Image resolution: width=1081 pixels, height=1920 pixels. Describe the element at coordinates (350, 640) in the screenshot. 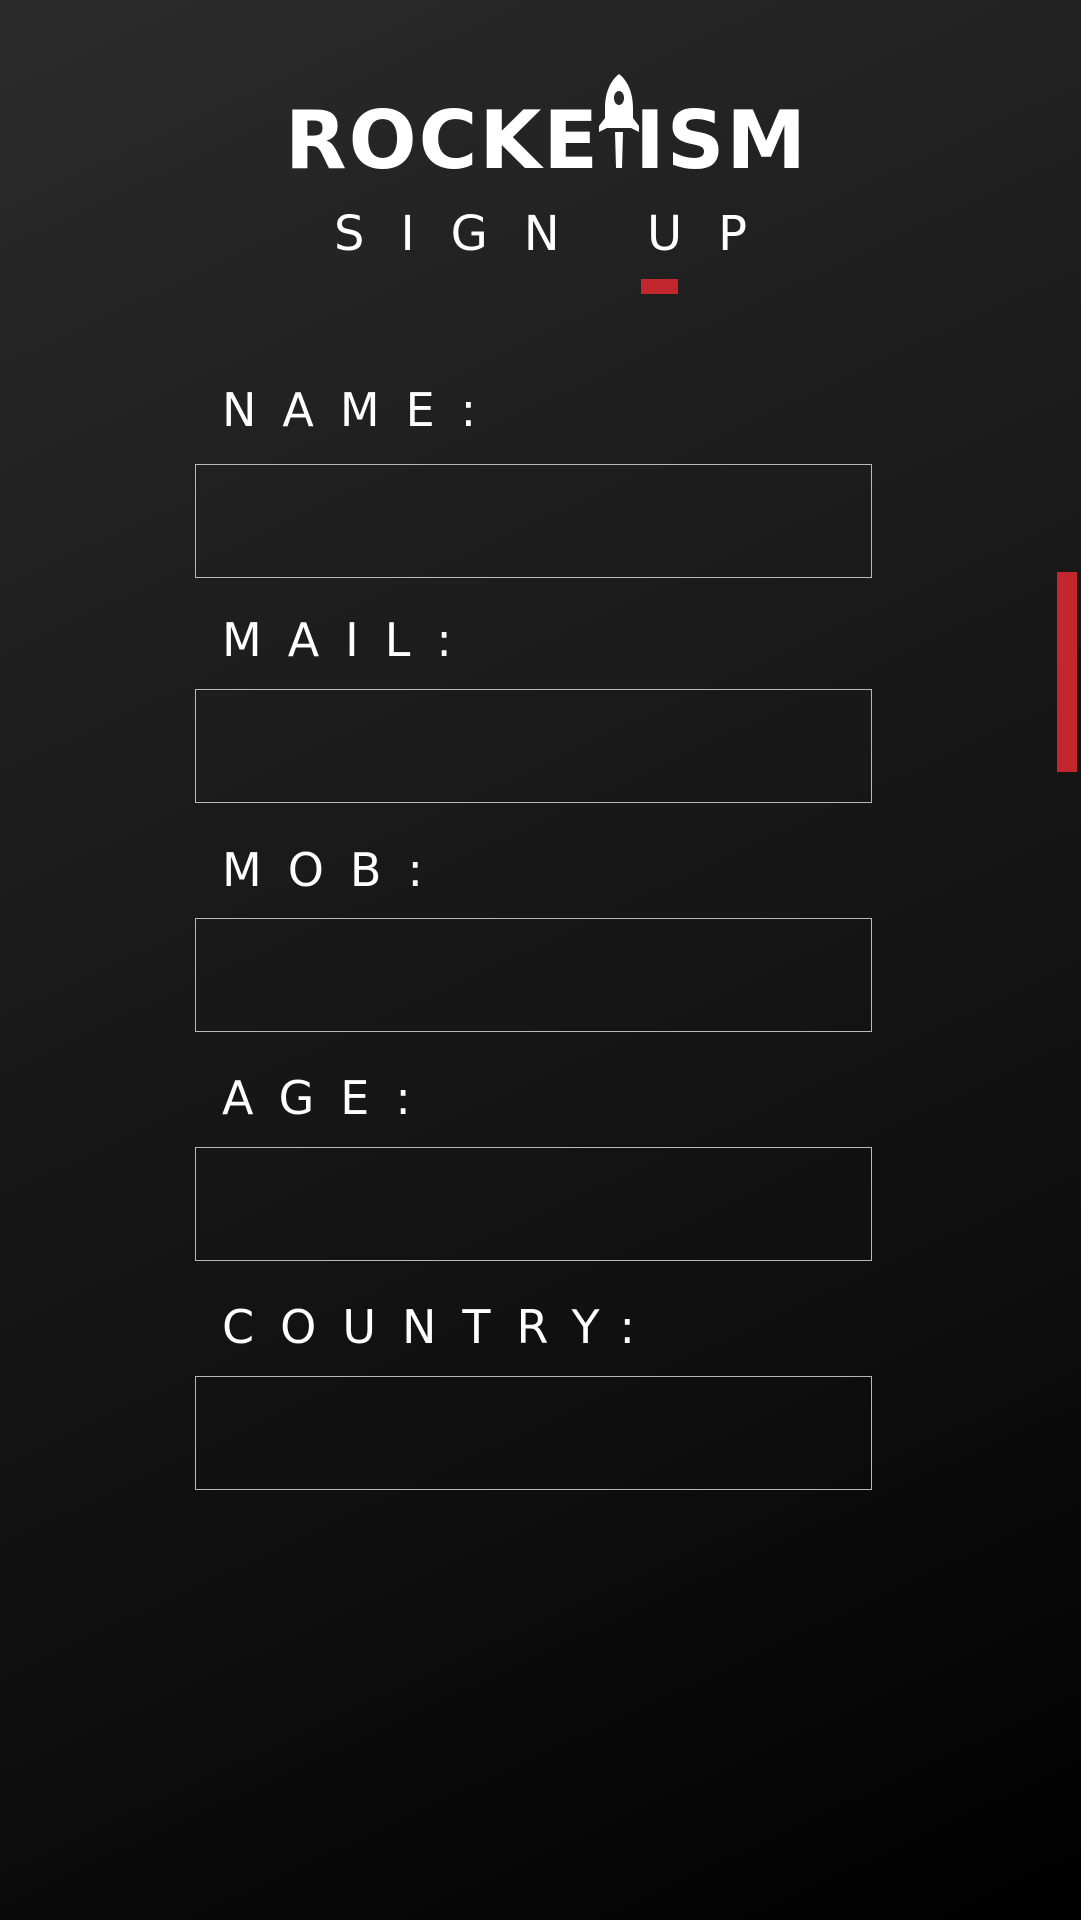

I see `mail-label: MAIL:` at that location.